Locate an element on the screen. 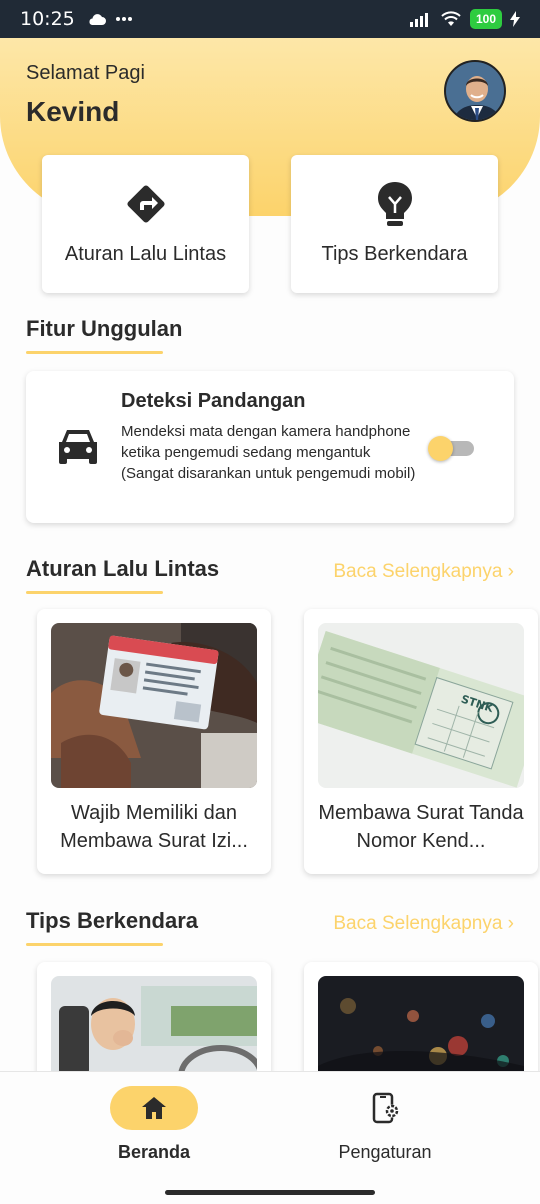  license-photo is located at coordinates (154, 705).